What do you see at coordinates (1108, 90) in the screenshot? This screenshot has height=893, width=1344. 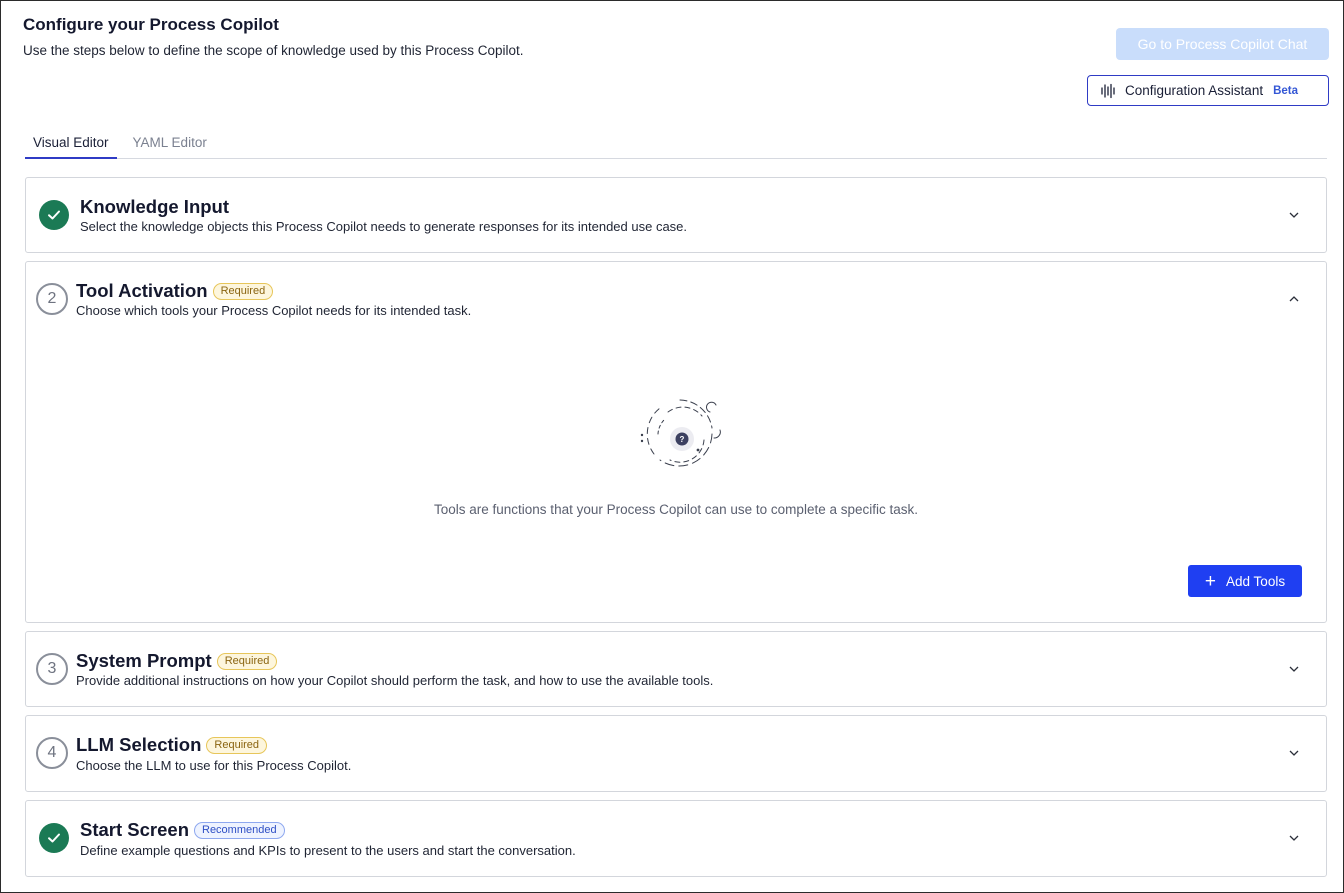 I see `sound-waves-icon` at bounding box center [1108, 90].